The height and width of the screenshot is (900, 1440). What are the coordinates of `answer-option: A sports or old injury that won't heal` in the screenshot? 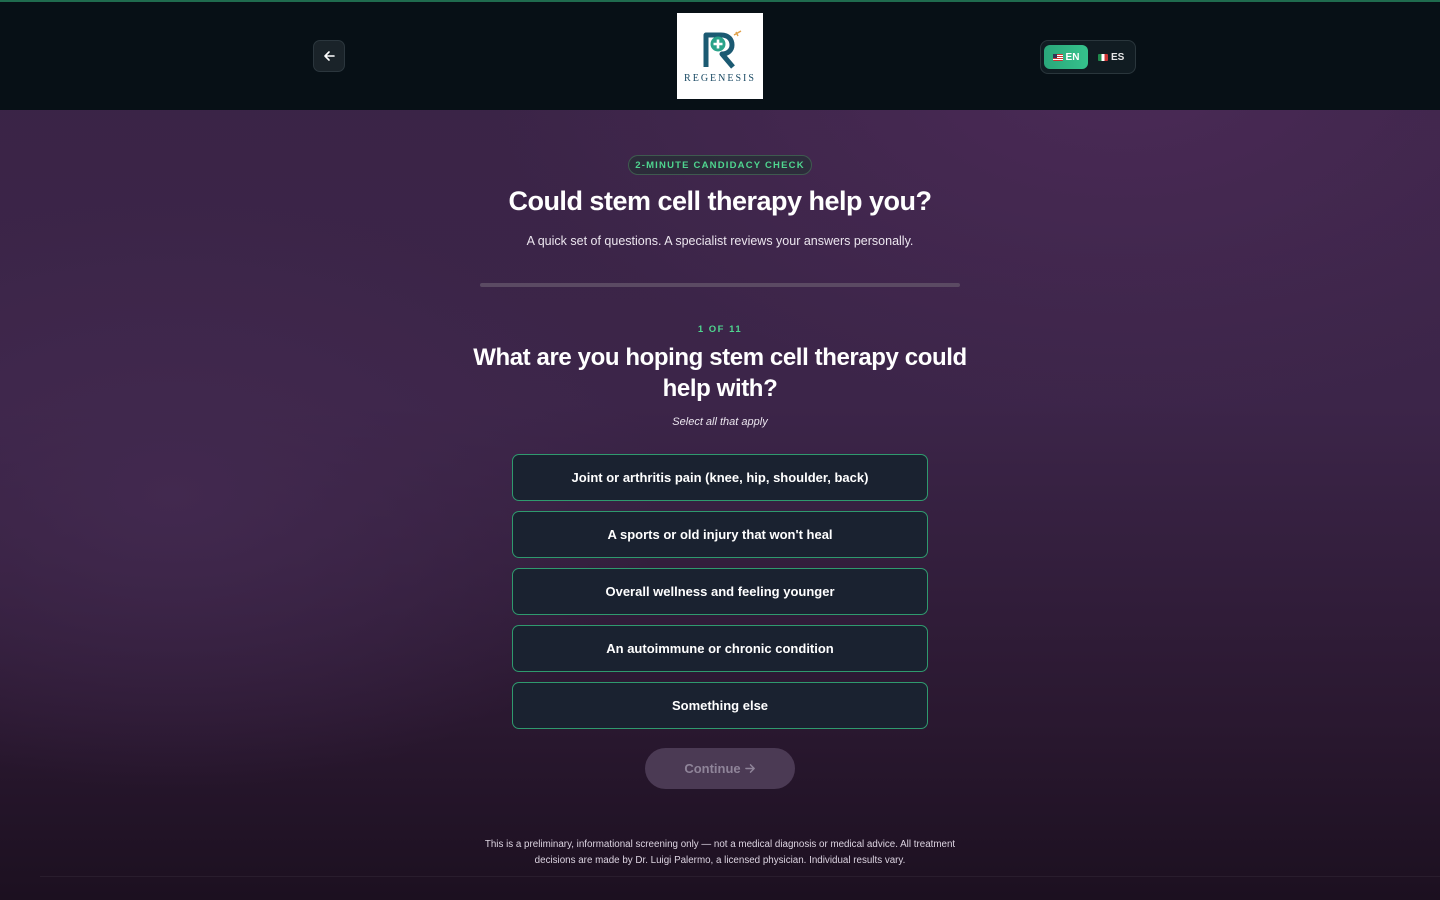 It's located at (720, 534).